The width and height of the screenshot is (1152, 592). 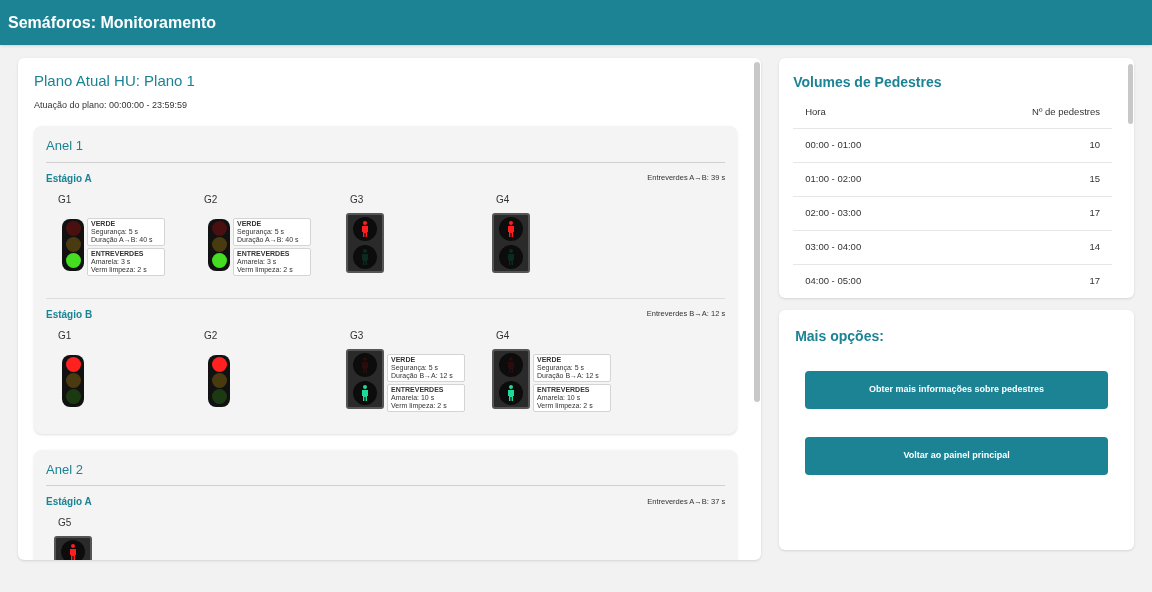 What do you see at coordinates (1094, 145) in the screenshot?
I see `table-cell: 10` at bounding box center [1094, 145].